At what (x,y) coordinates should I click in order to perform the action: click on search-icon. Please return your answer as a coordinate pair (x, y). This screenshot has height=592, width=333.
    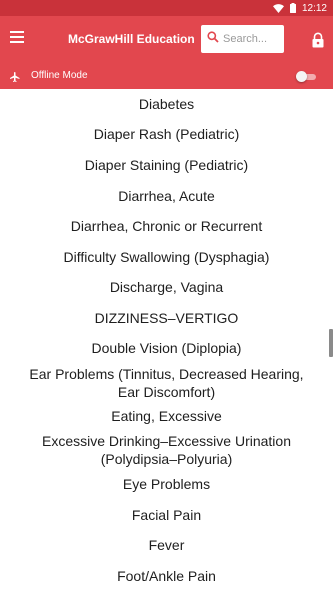
    Looking at the image, I should click on (213, 39).